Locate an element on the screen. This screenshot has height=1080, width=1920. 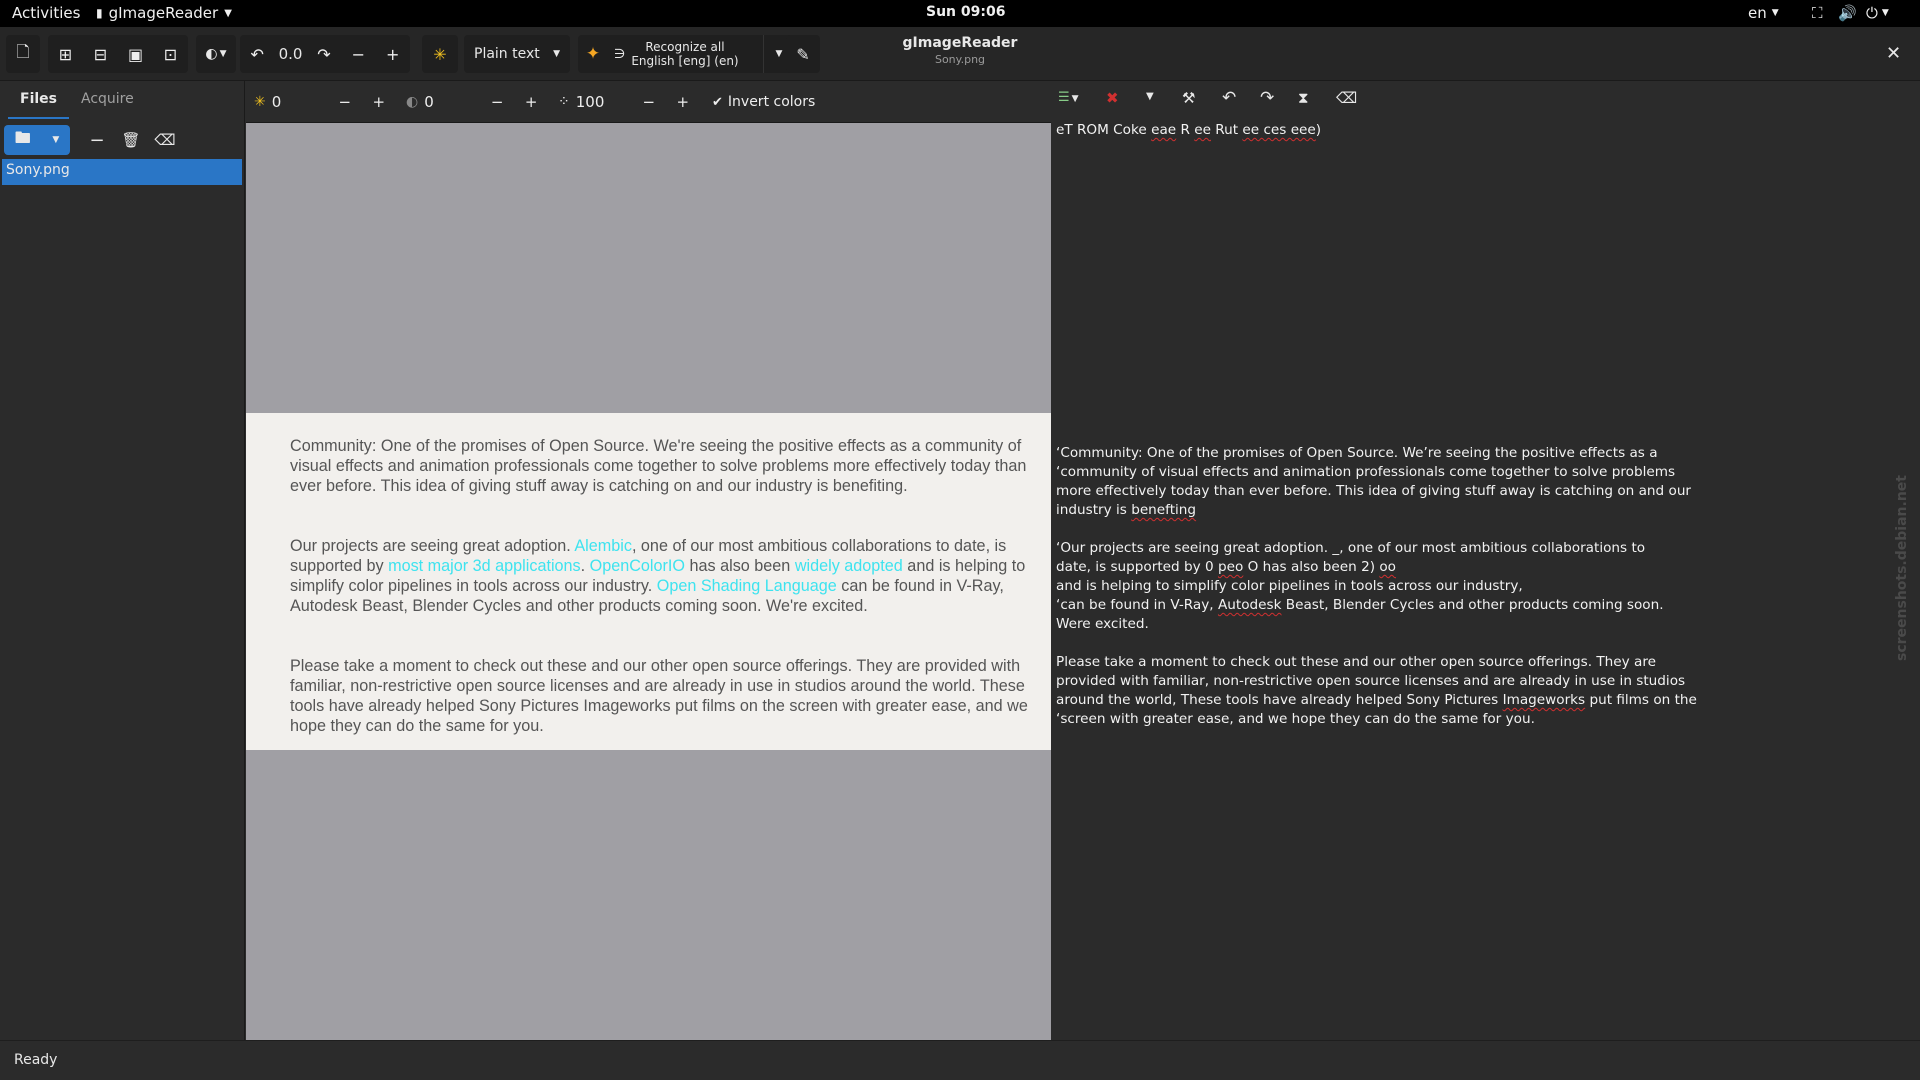
contrast-spinner: ◐ 0 − + is located at coordinates (477, 102).